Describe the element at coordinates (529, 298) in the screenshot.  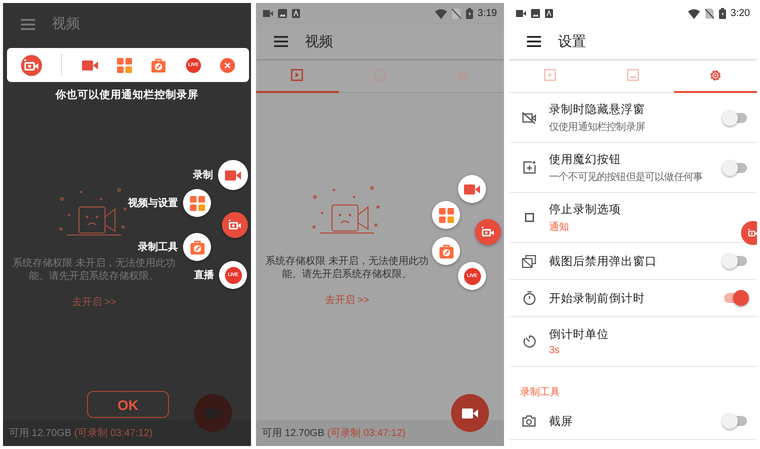
I see `stopwatch-icon` at that location.